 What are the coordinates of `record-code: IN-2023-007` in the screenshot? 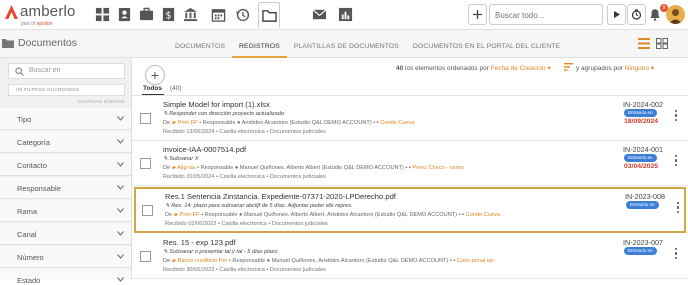 It's located at (643, 242).